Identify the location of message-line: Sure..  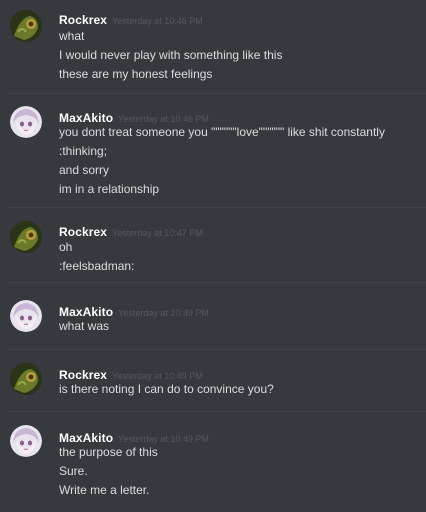
(73, 471).